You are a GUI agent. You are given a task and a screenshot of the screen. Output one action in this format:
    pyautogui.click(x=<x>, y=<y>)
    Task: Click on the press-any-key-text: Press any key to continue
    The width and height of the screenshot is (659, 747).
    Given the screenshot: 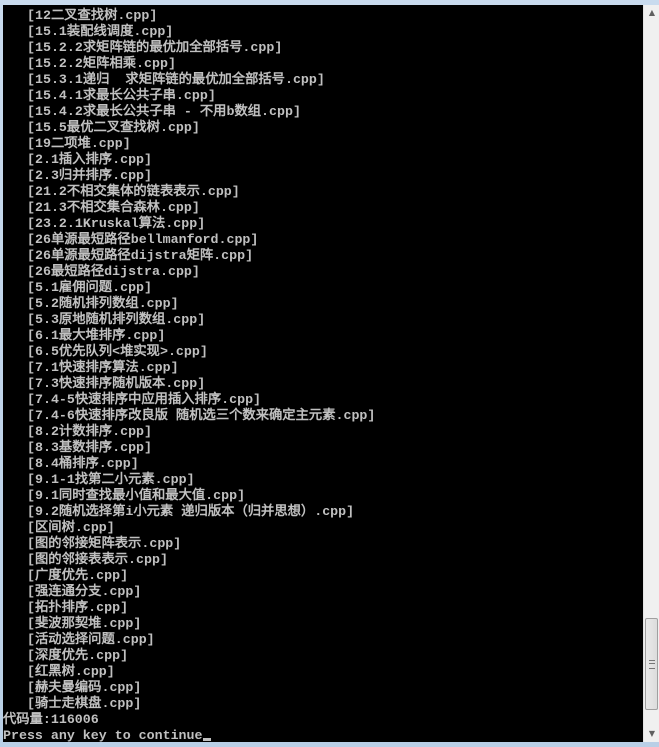 What is the action you would take?
    pyautogui.click(x=103, y=735)
    